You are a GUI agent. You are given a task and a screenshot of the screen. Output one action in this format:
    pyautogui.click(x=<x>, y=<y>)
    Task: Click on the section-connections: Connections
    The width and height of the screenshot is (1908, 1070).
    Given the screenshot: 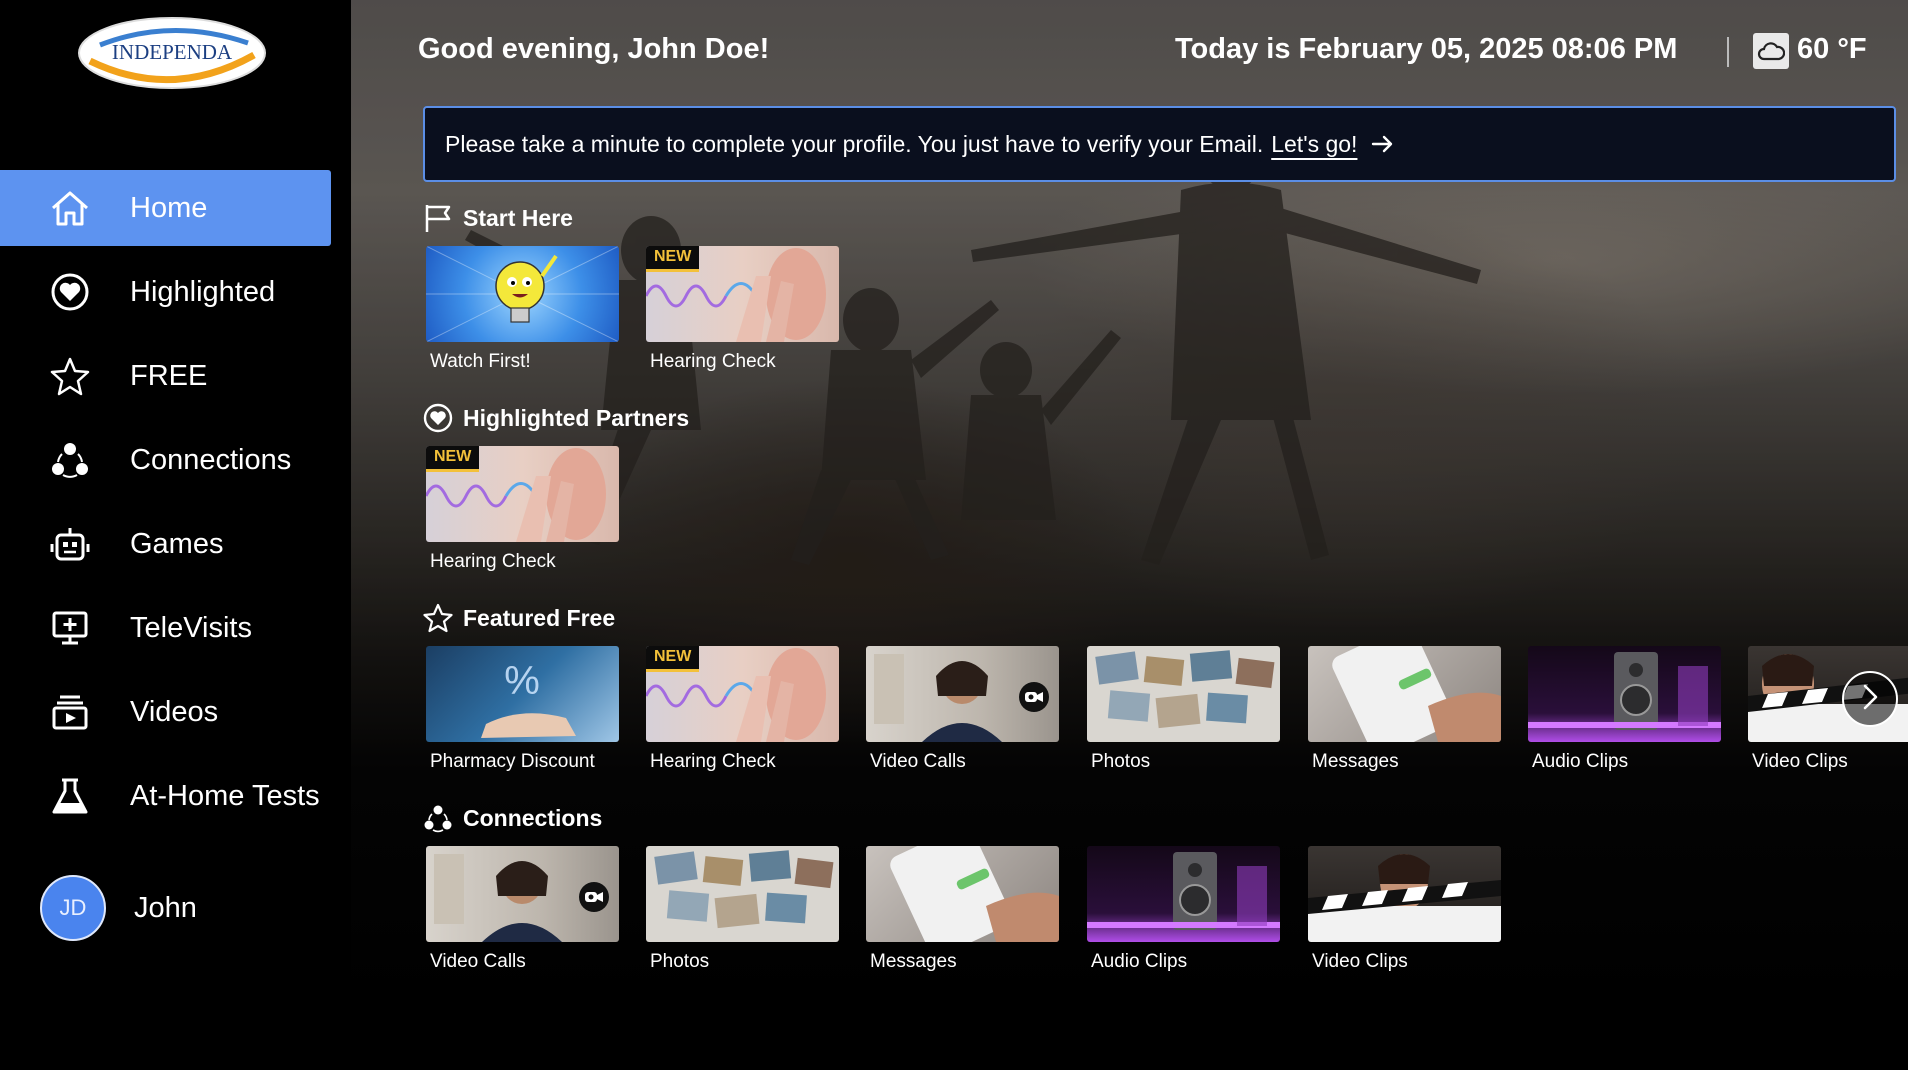 What is the action you would take?
    pyautogui.click(x=512, y=818)
    